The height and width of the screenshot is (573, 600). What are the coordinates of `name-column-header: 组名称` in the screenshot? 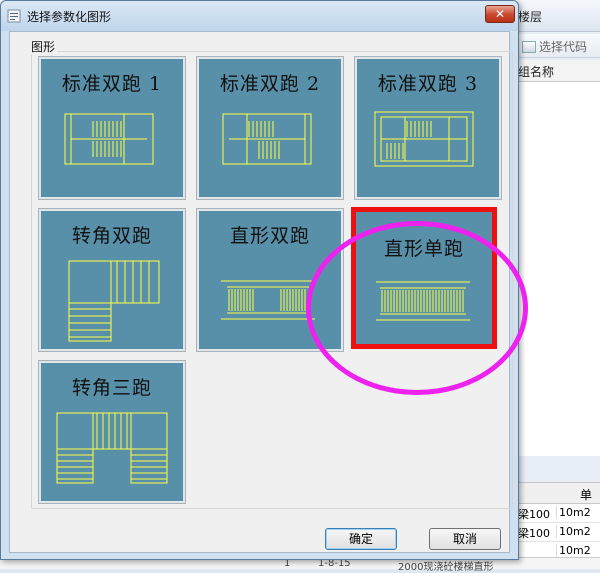 It's located at (559, 71).